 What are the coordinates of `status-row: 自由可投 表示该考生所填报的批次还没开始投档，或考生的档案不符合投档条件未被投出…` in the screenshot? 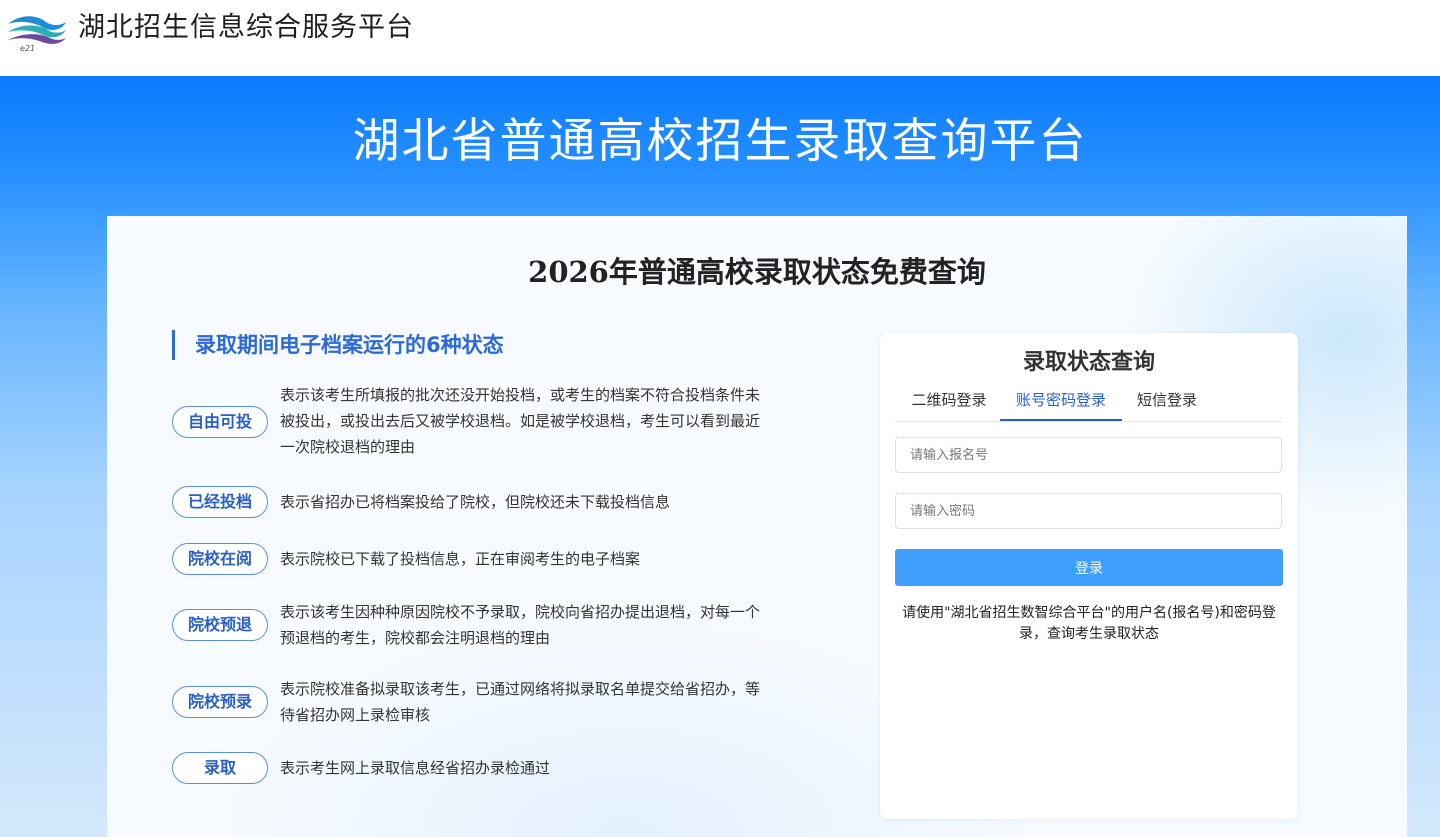 It's located at (522, 422).